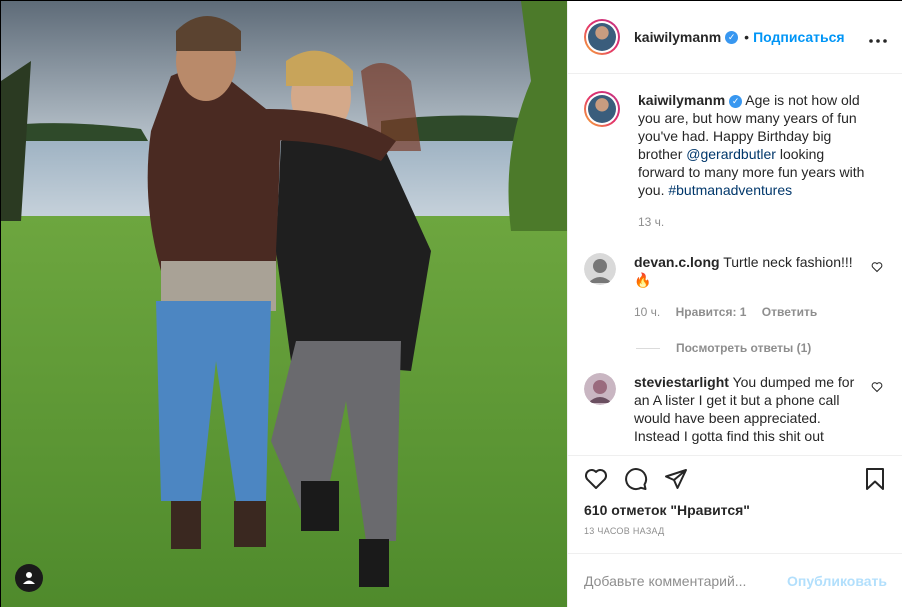 The width and height of the screenshot is (902, 607). What do you see at coordinates (686, 580) in the screenshot?
I see `comment-input` at bounding box center [686, 580].